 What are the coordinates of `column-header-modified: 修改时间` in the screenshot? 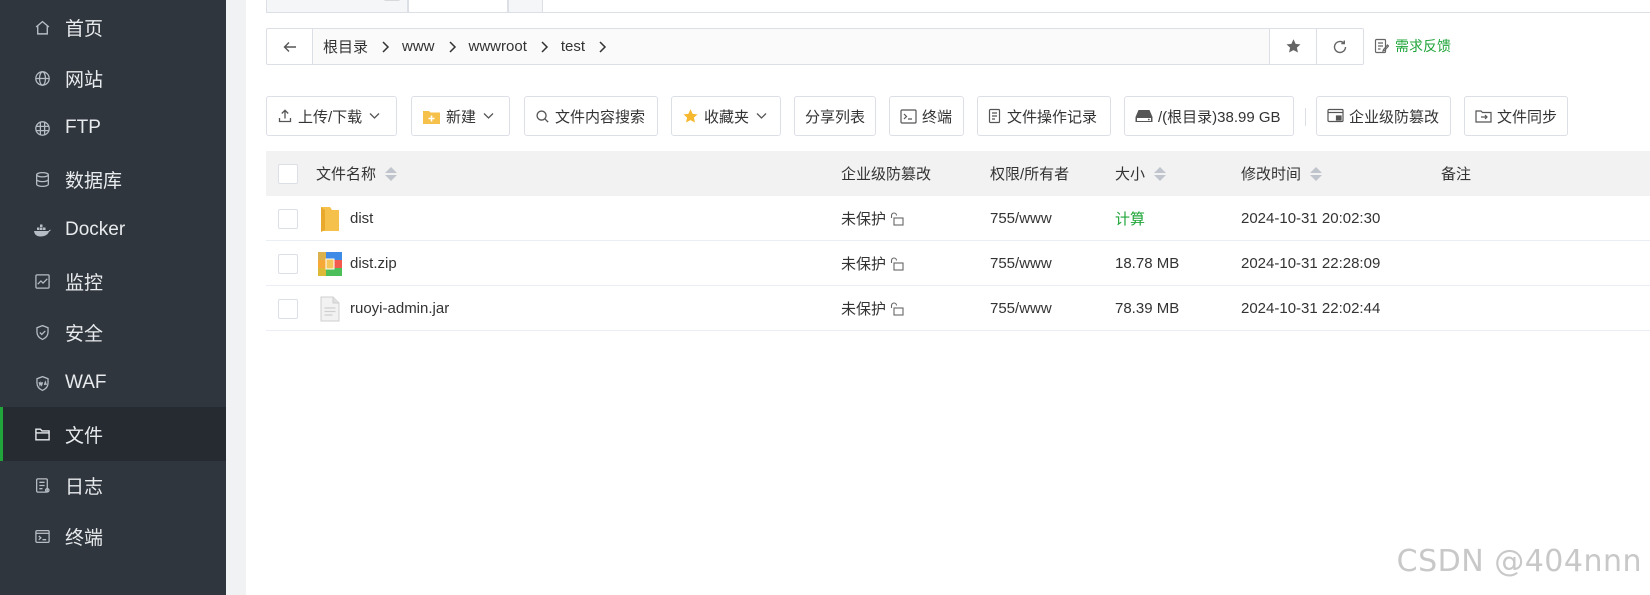 It's located at (1282, 173).